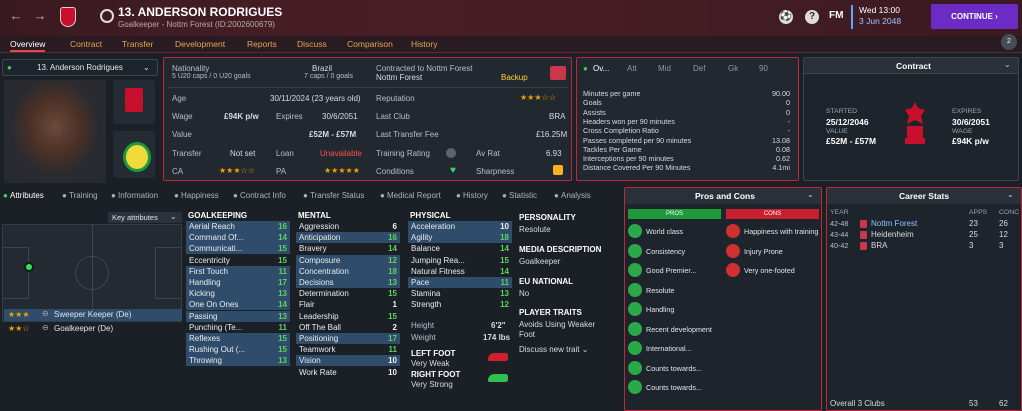 The width and height of the screenshot is (1022, 411). What do you see at coordinates (40, 16) in the screenshot?
I see `forward-arrow-icon: →` at bounding box center [40, 16].